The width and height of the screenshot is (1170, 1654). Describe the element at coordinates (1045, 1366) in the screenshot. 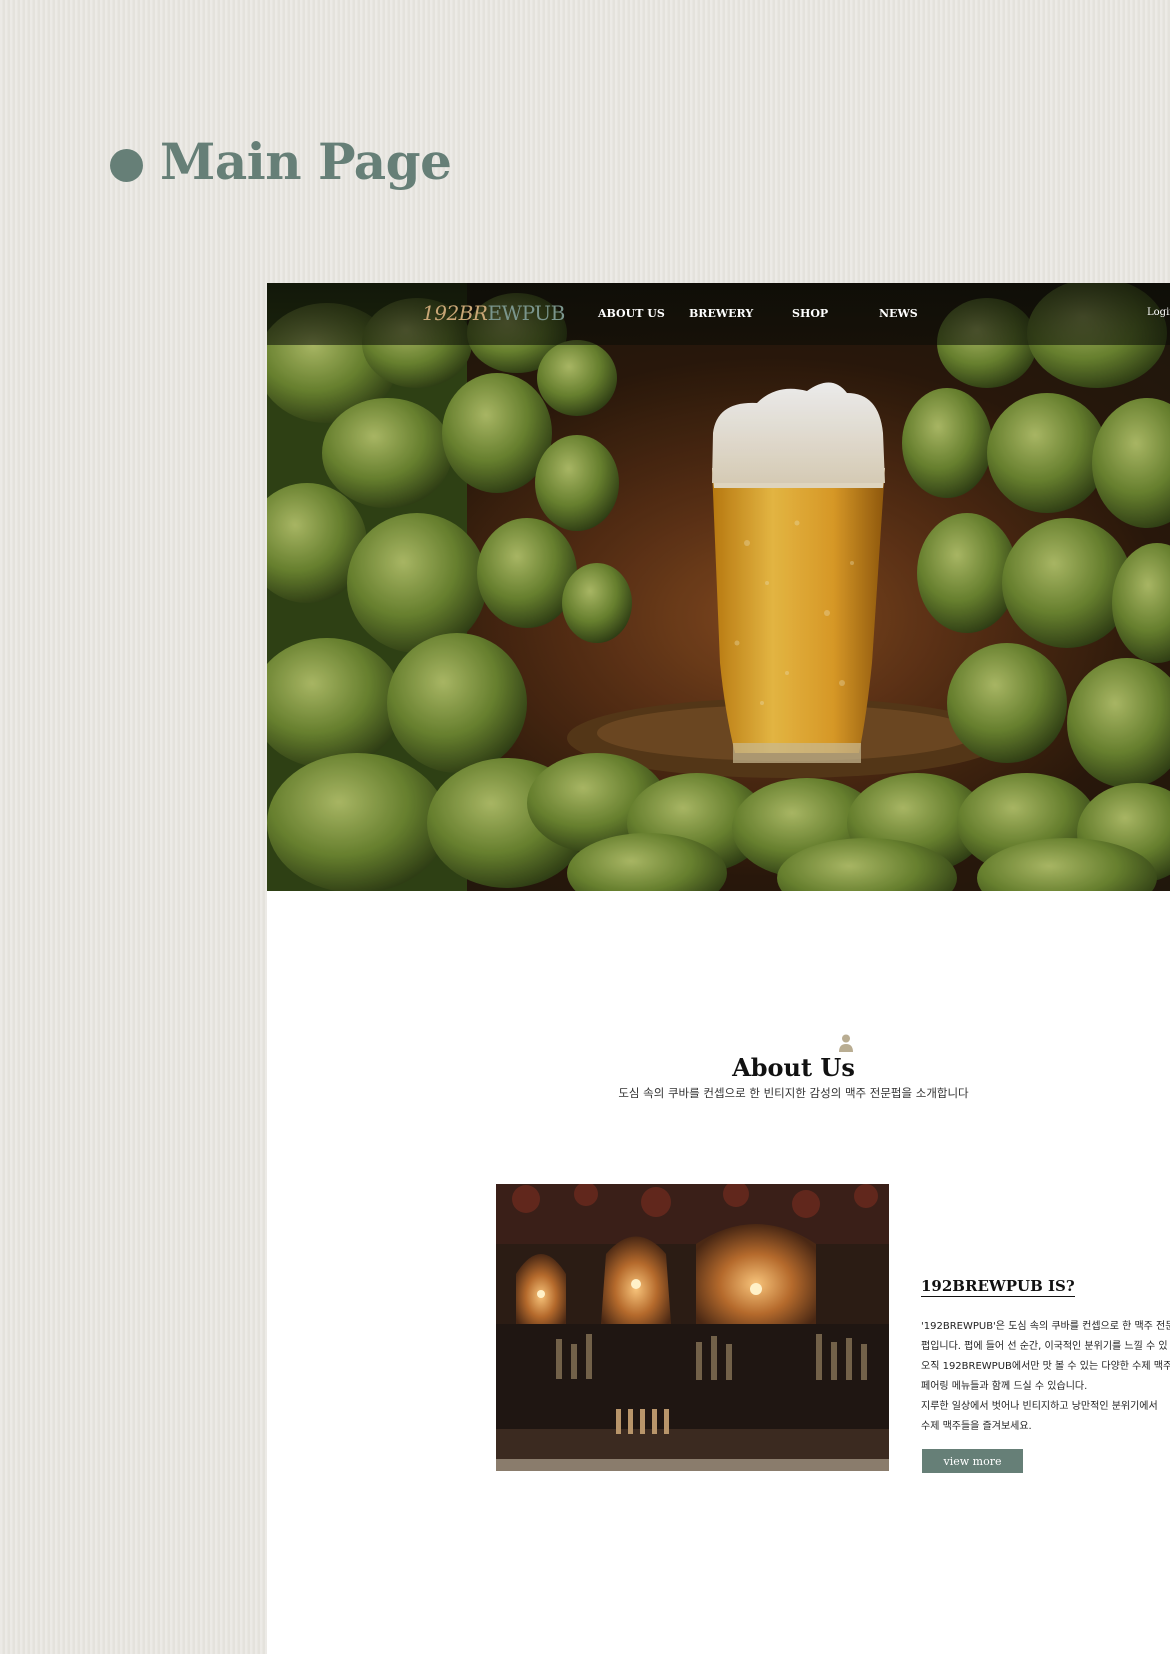

I see `info-line: 오직 192BREWPUB에서만 맛 볼 수 있는 다양한 수제 맥주` at that location.